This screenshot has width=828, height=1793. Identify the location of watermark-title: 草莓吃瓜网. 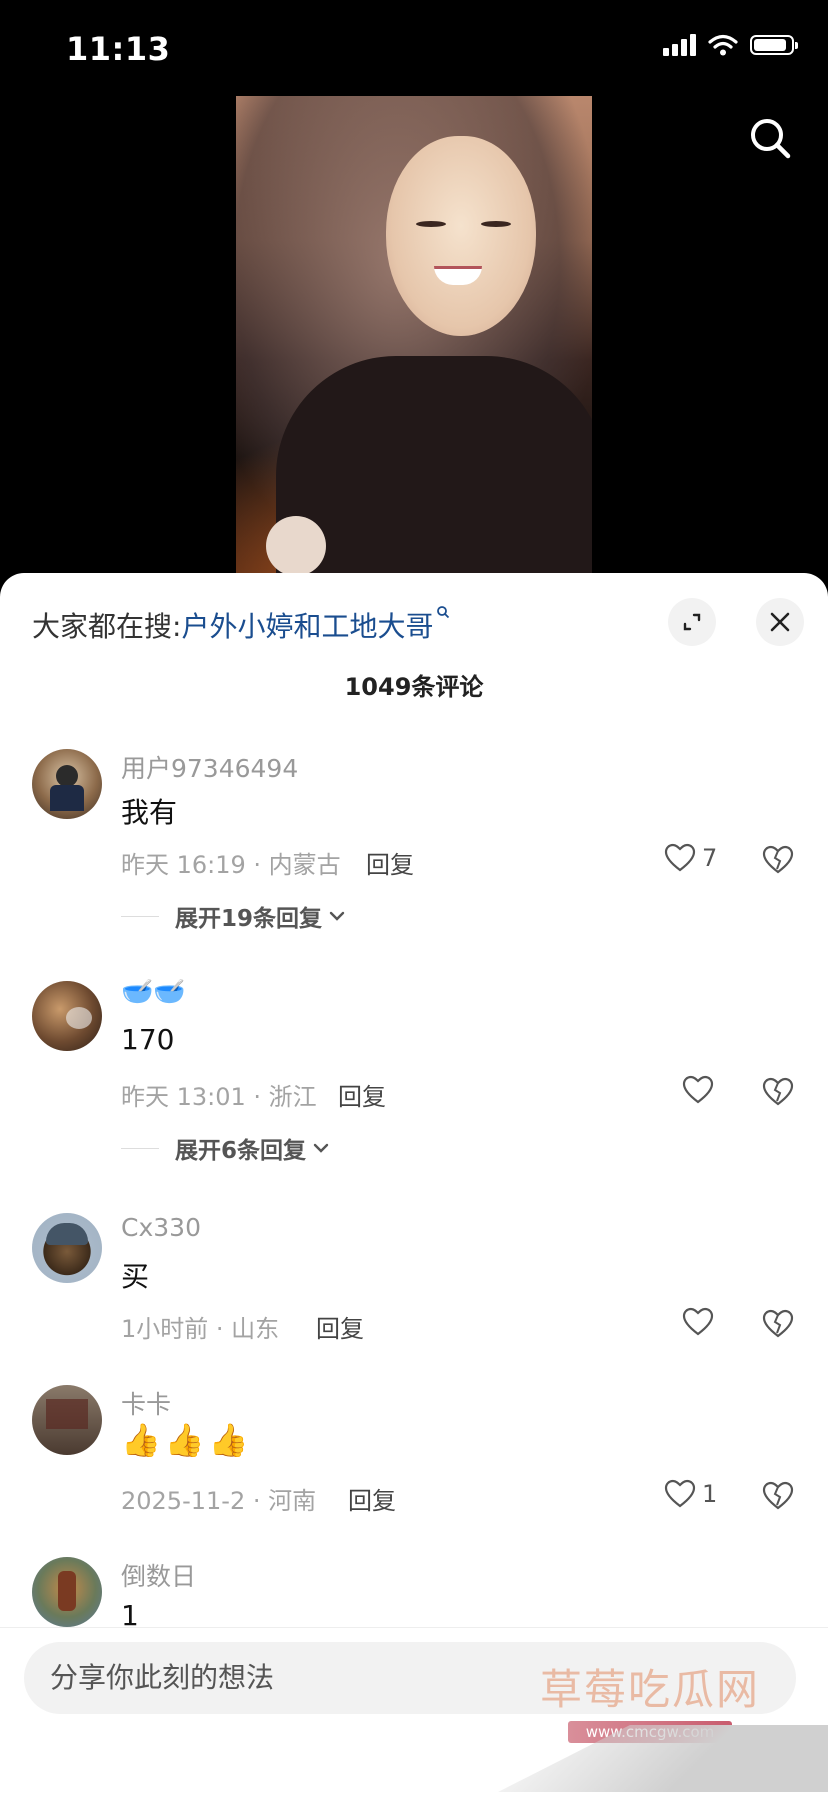
(649, 1689).